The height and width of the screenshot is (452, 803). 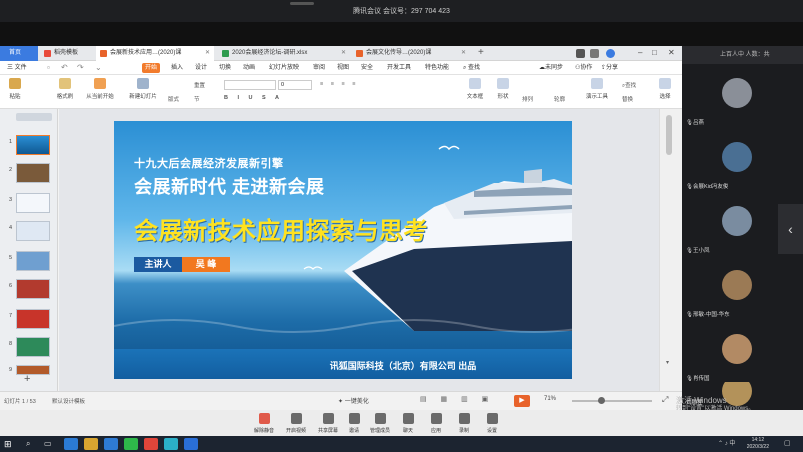 What do you see at coordinates (367, 68) in the screenshot?
I see `menu-security: 安全` at bounding box center [367, 68].